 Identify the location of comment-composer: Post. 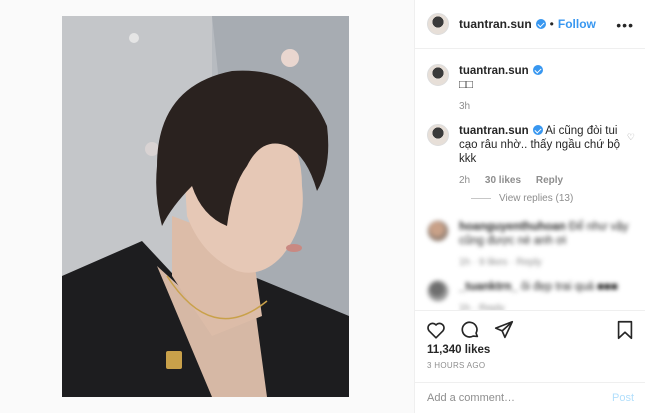
(530, 397).